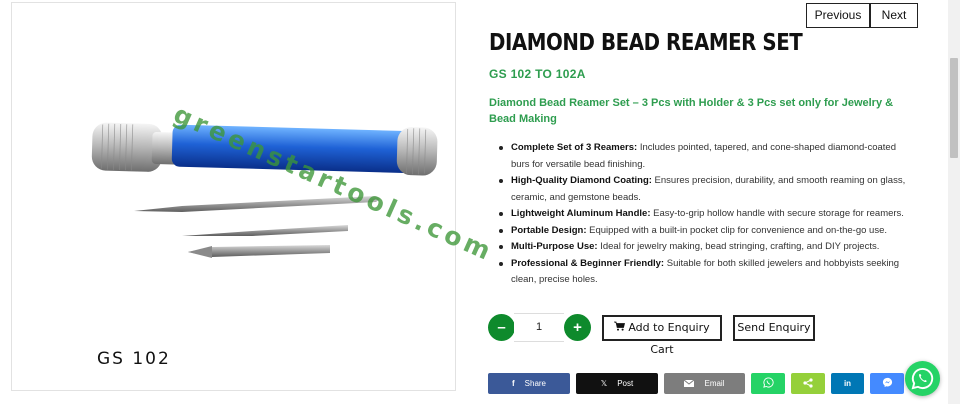 Image resolution: width=960 pixels, height=404 pixels. Describe the element at coordinates (604, 383) in the screenshot. I see `x-icon: 𝕏` at that location.